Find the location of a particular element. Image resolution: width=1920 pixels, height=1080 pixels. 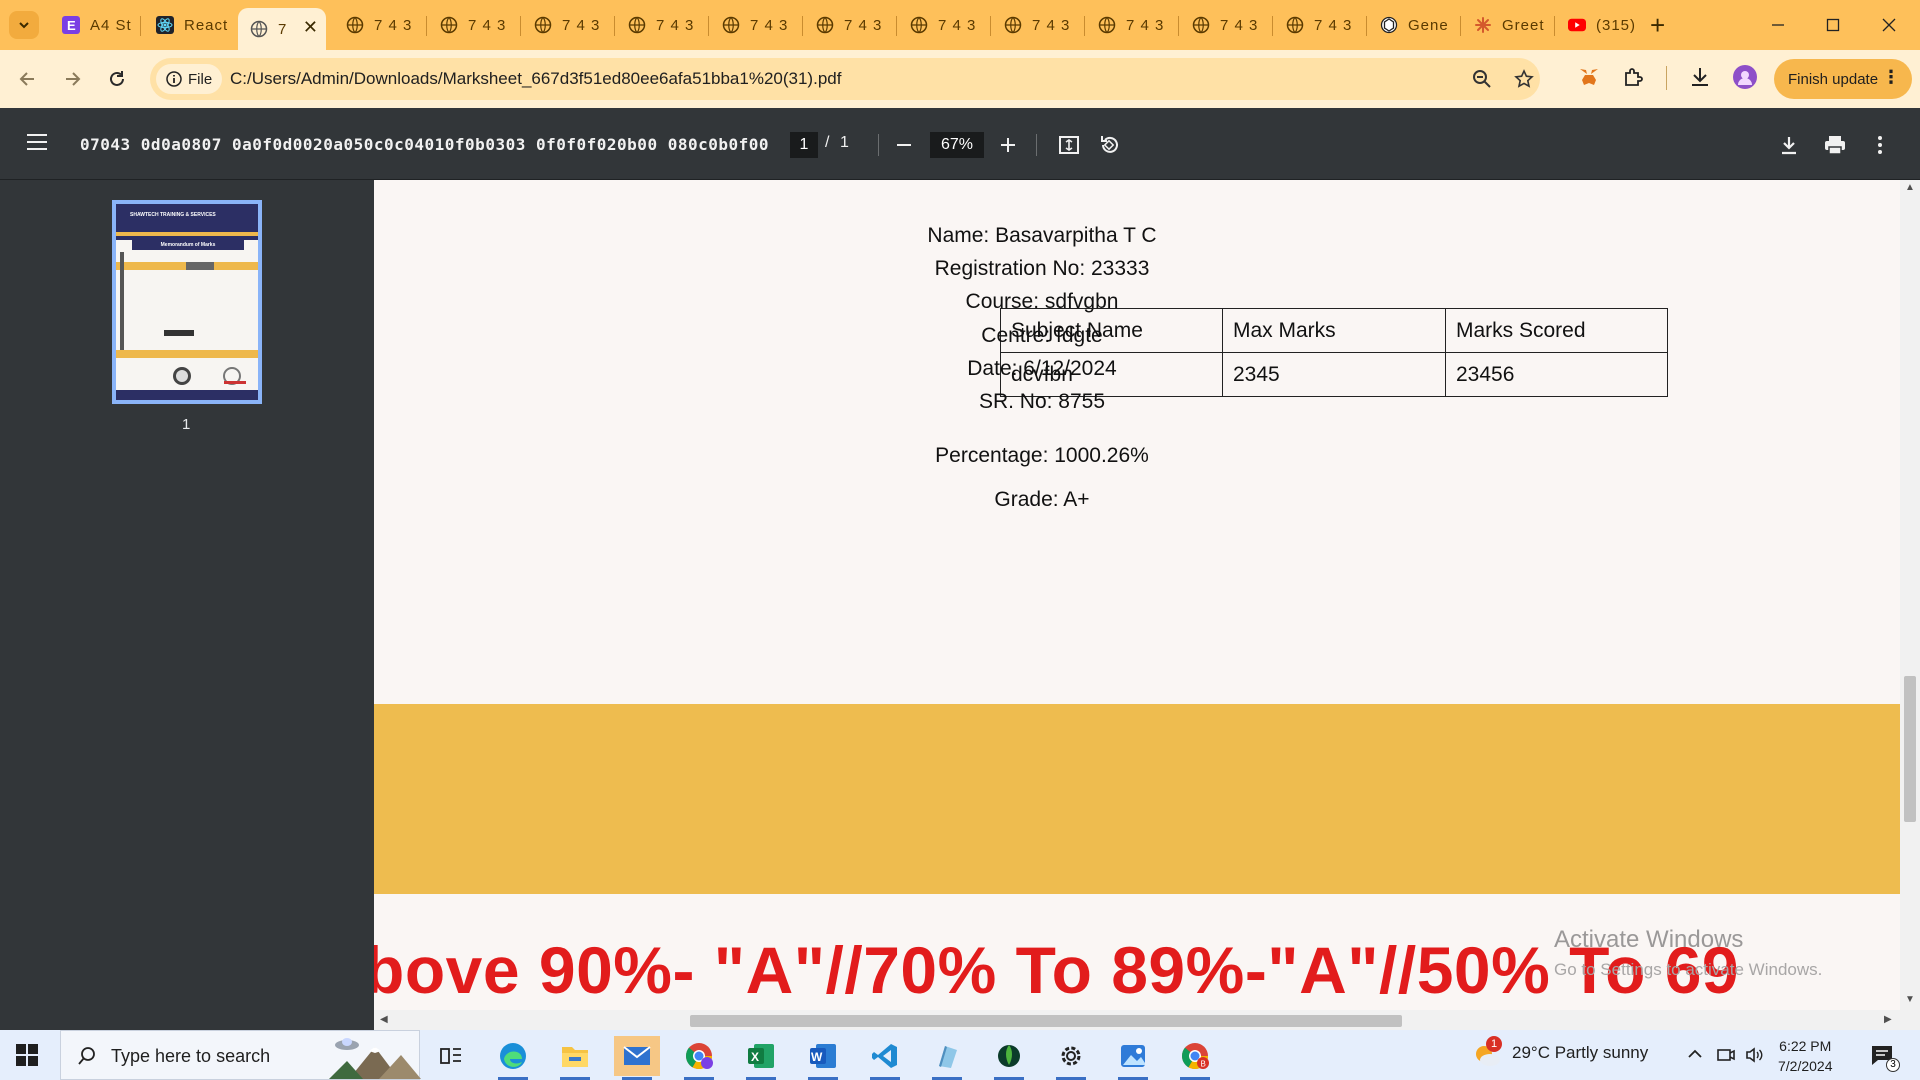

task-view-button is located at coordinates (451, 1056).